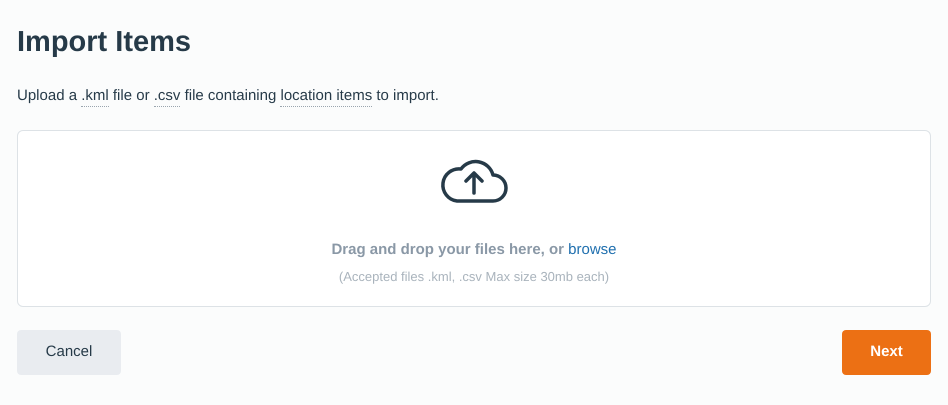 This screenshot has width=948, height=405. Describe the element at coordinates (326, 97) in the screenshot. I see `tooltip-term: location items` at that location.